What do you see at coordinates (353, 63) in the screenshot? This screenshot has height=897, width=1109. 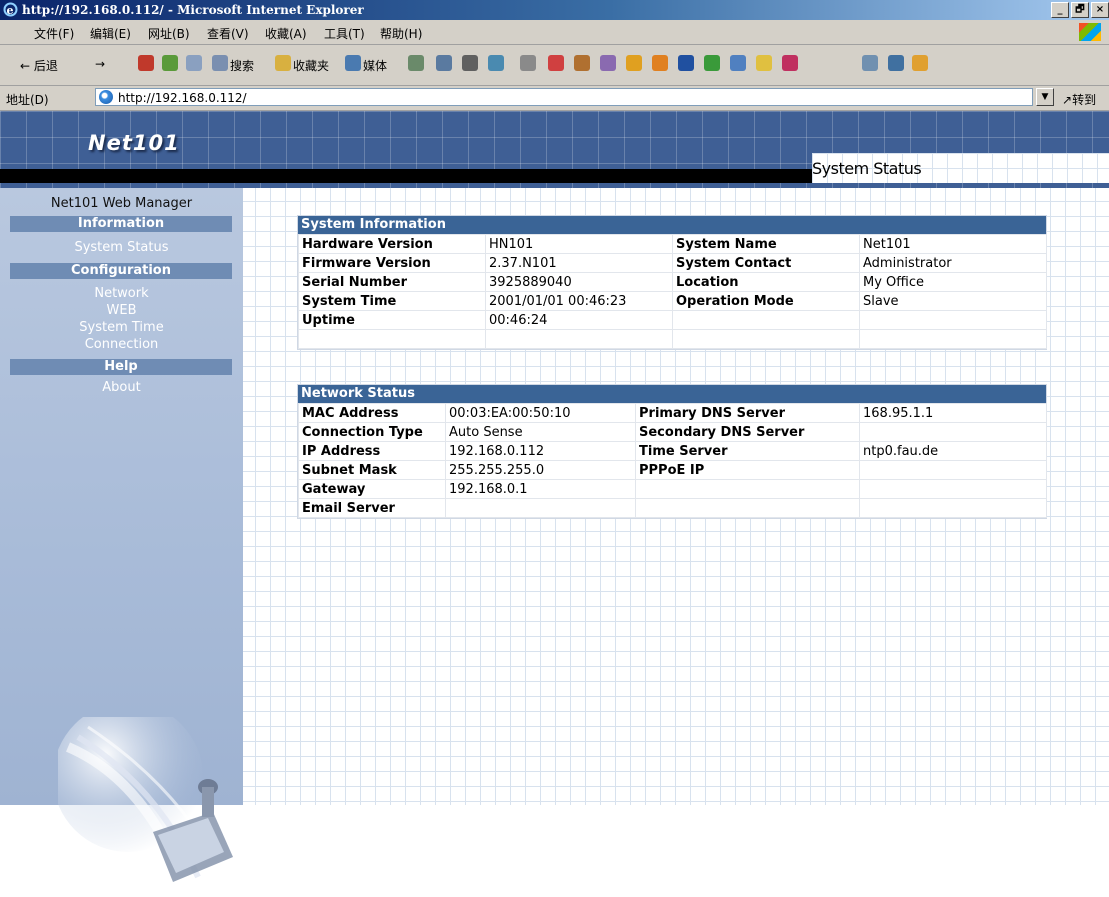 I see `media-icon` at bounding box center [353, 63].